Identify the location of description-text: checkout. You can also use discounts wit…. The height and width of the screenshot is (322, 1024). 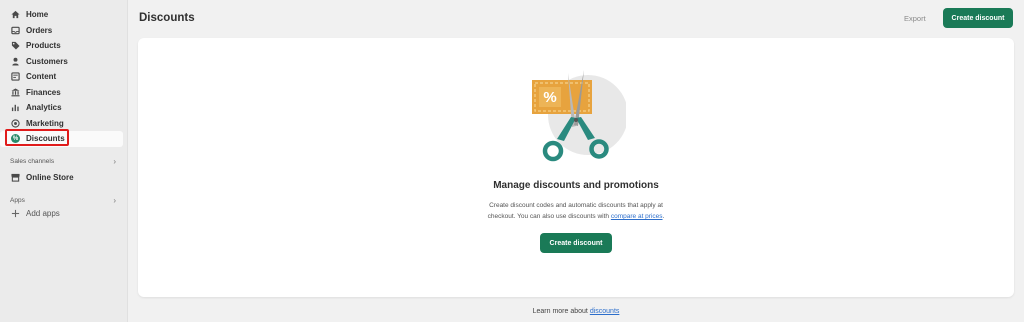
(549, 216).